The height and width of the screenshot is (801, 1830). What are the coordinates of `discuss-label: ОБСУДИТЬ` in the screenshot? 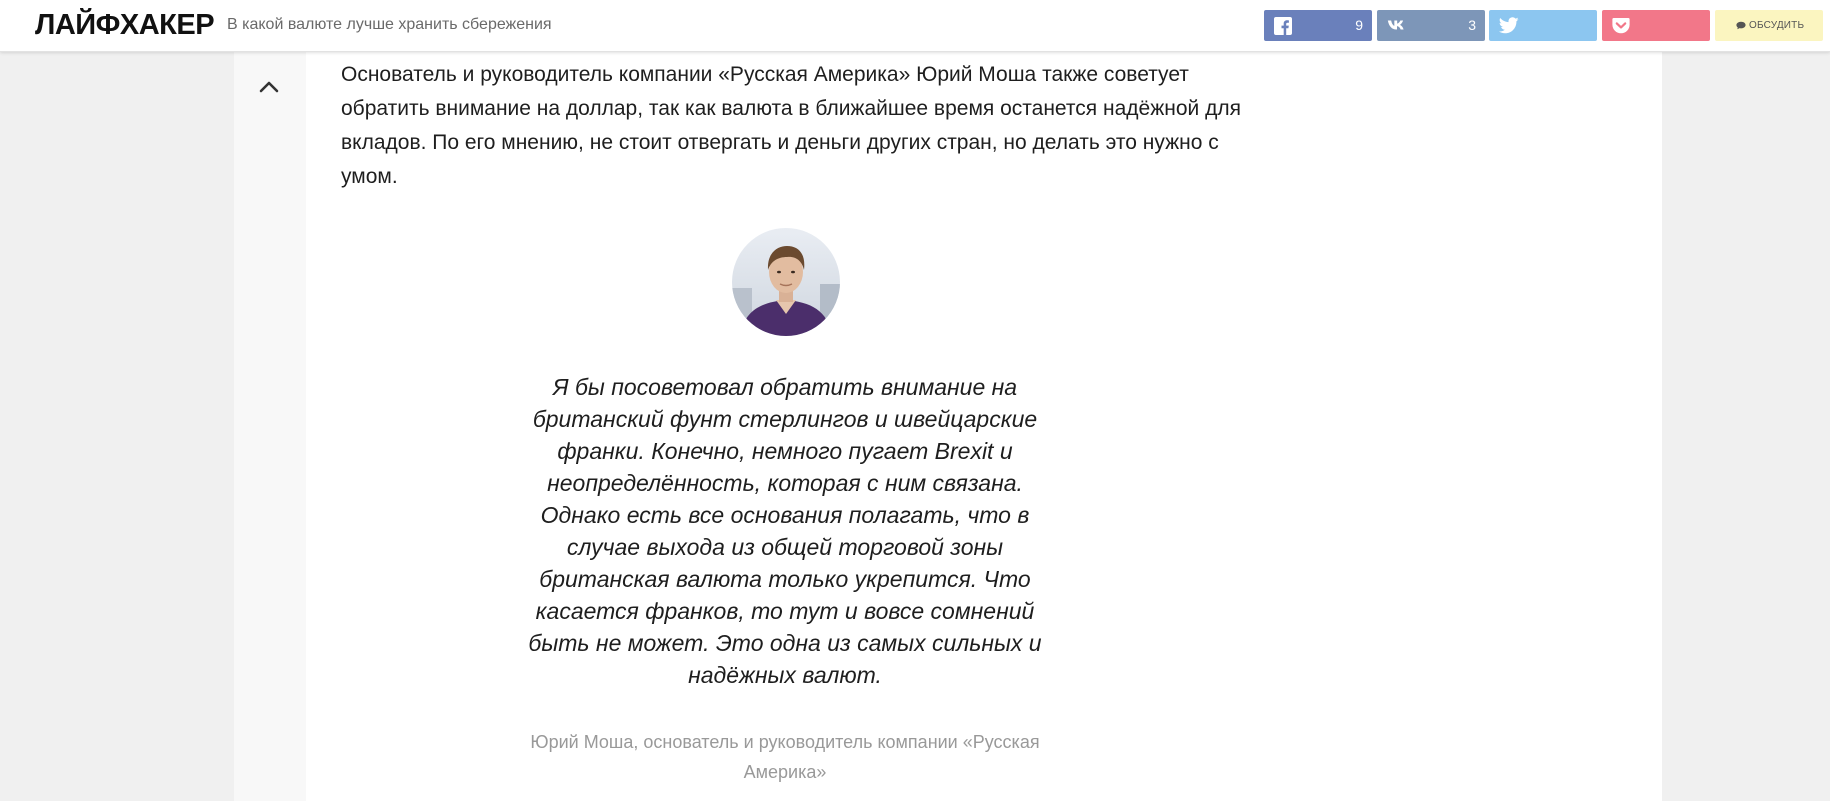 It's located at (1777, 25).